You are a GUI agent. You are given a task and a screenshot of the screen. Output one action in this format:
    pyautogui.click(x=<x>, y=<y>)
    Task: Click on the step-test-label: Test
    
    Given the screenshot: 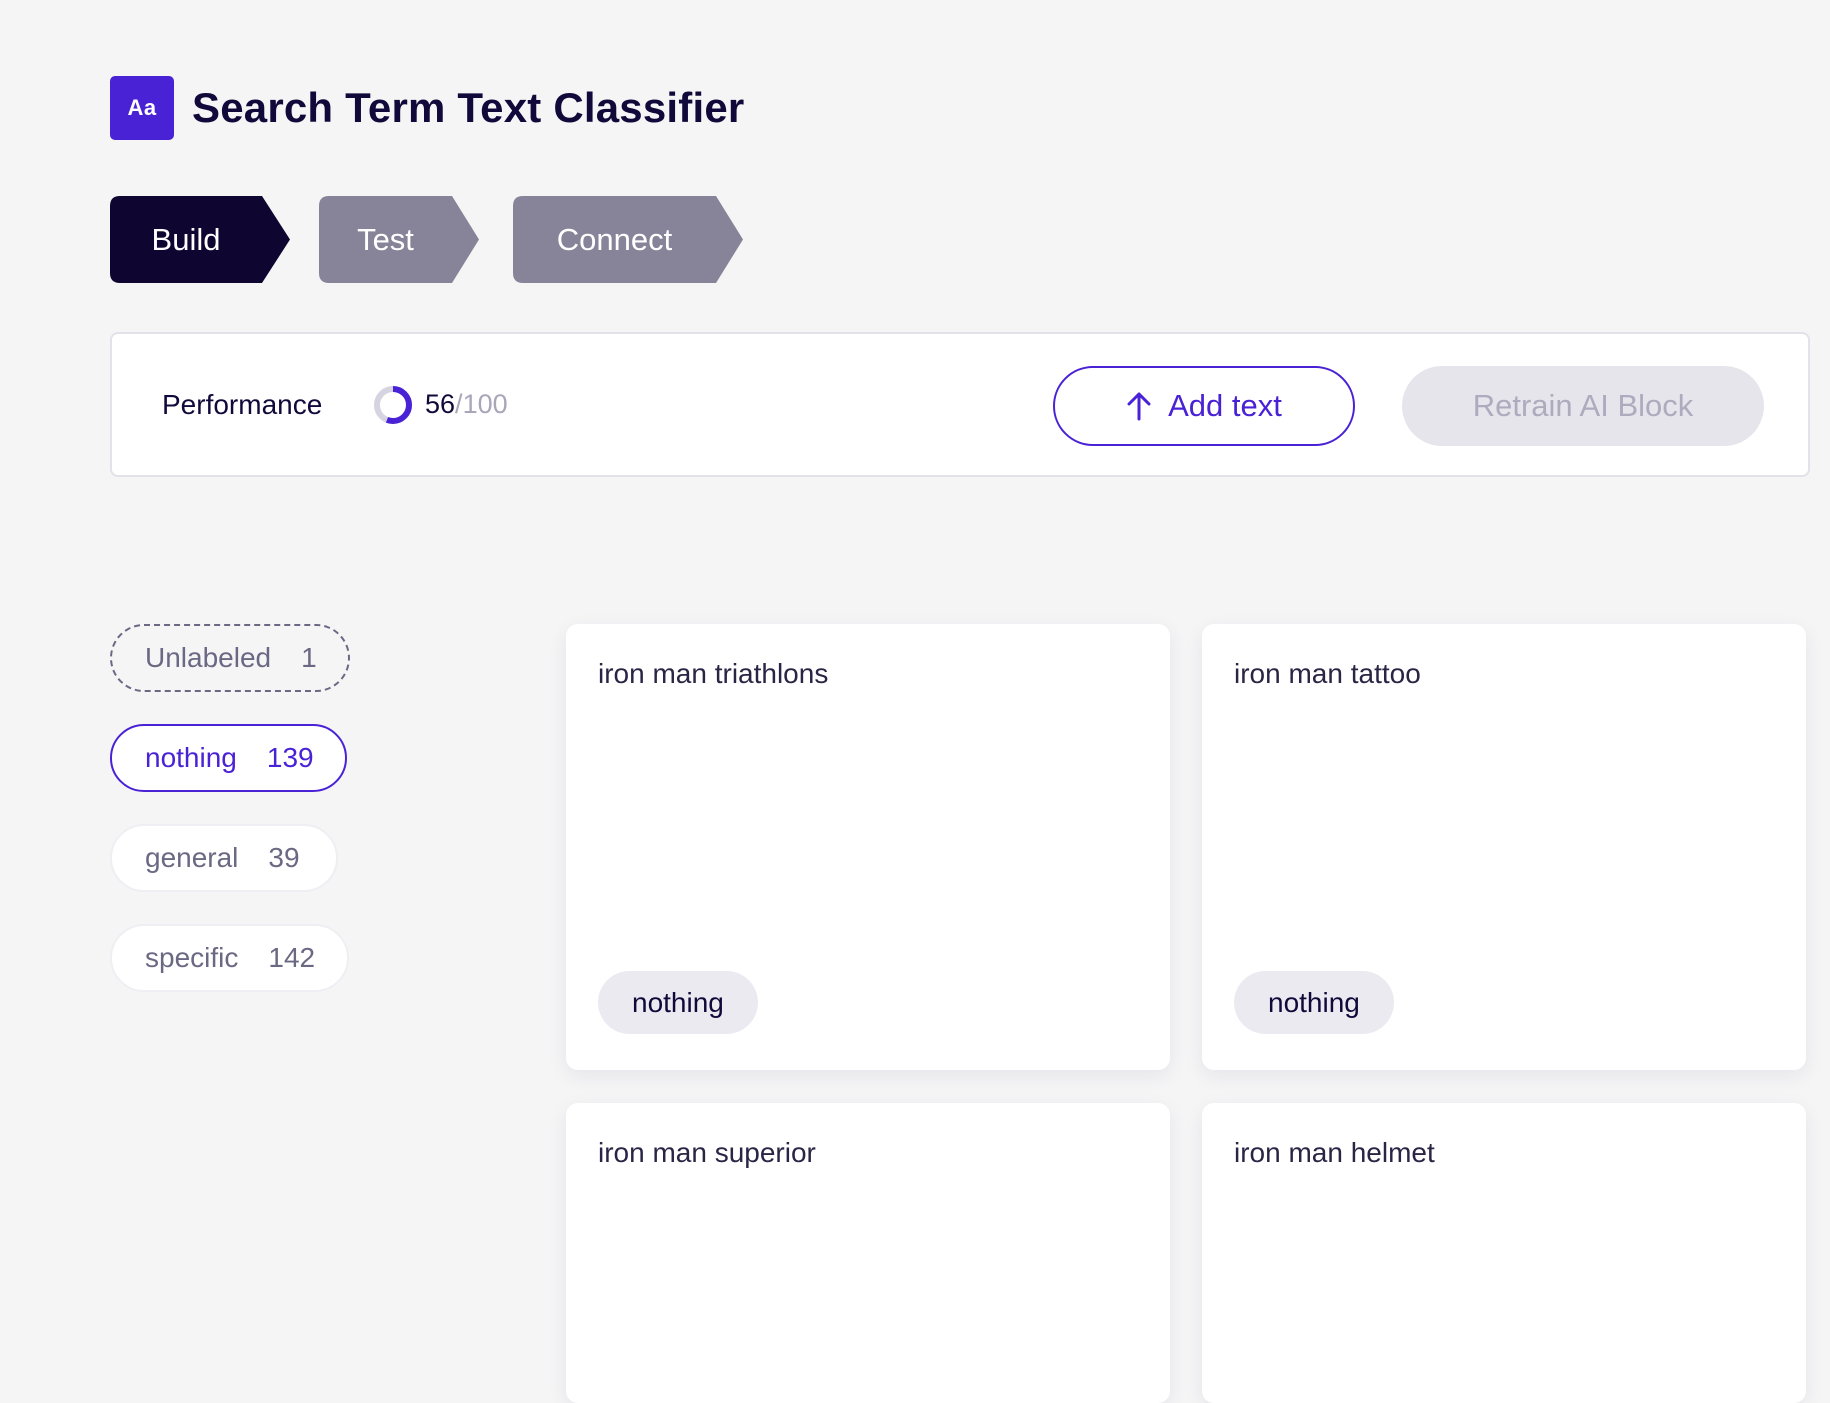 What is the action you would take?
    pyautogui.click(x=385, y=239)
    